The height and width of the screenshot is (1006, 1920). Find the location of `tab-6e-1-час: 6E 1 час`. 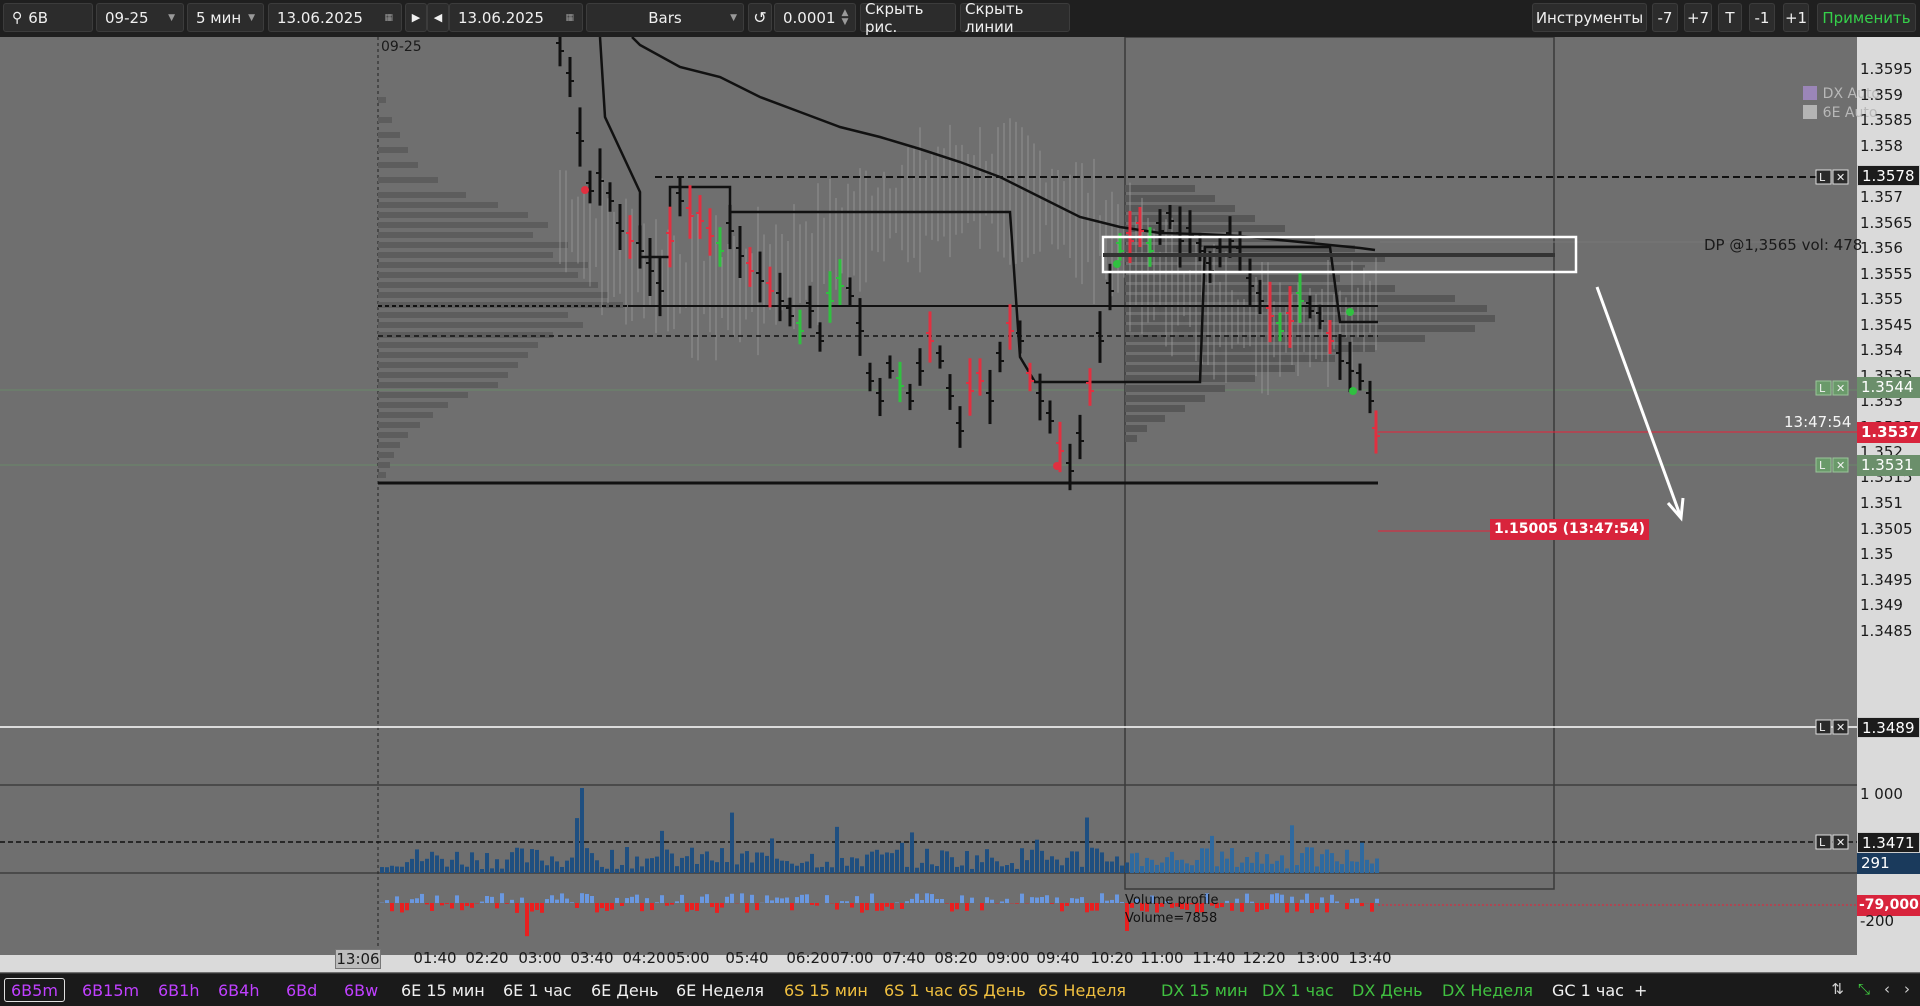

tab-6e-1-час: 6E 1 час is located at coordinates (537, 990).